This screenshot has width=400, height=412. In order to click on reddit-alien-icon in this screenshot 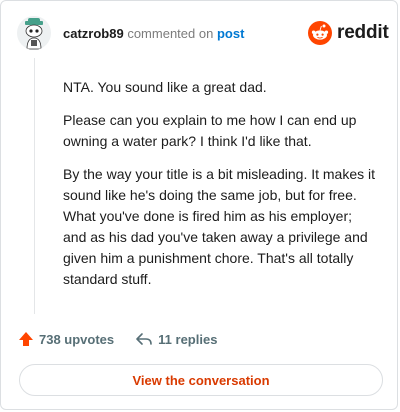, I will do `click(320, 33)`.